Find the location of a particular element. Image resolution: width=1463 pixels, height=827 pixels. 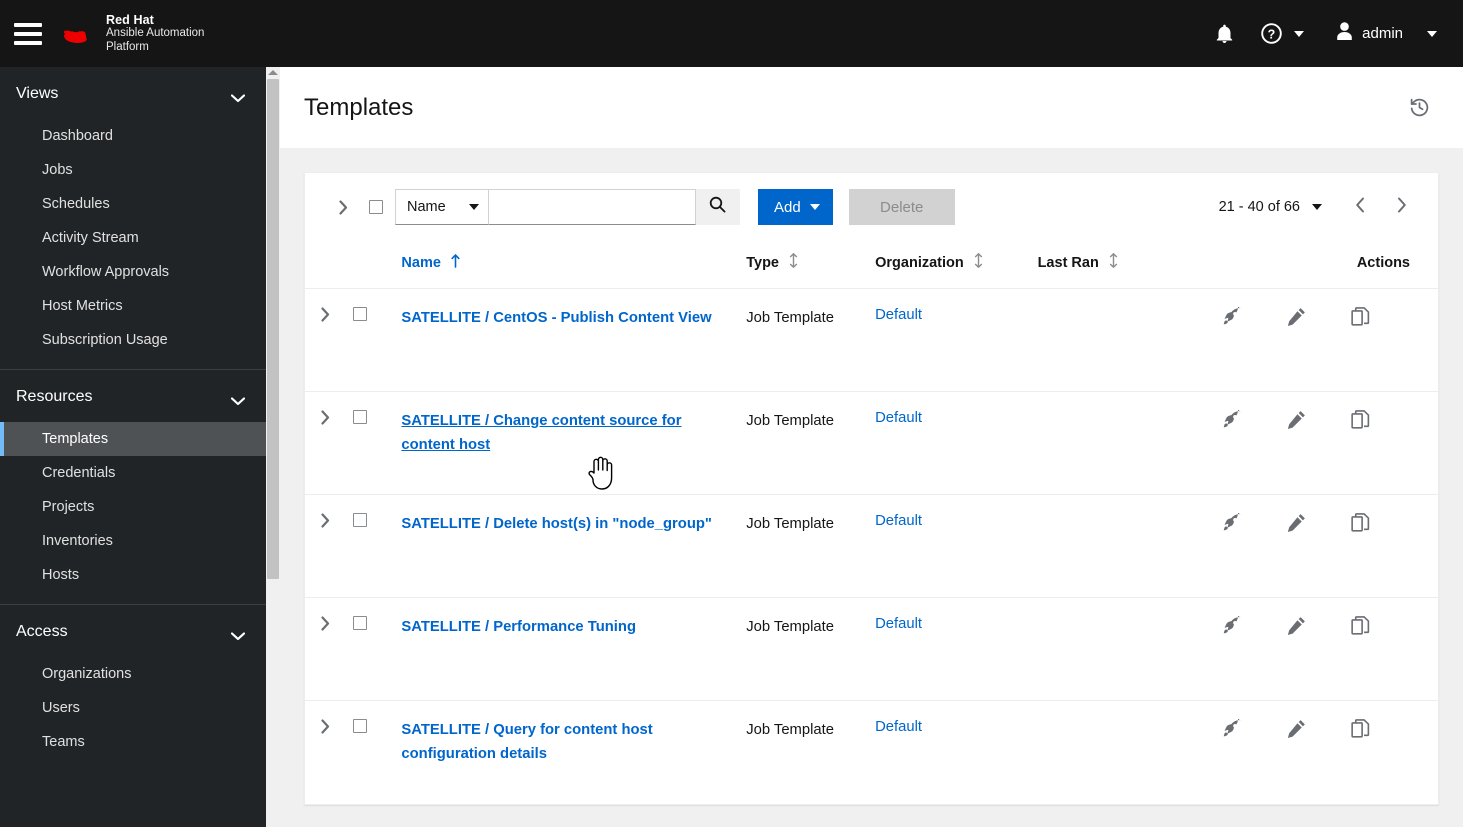

sidebar-section-title: Resources is located at coordinates (54, 396).